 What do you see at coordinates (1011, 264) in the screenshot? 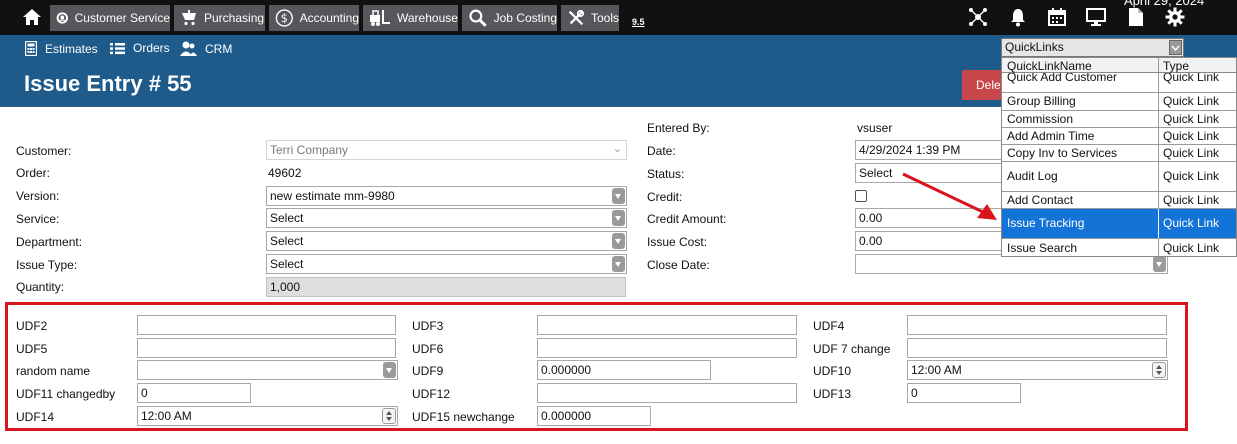
I see `close-date-select` at bounding box center [1011, 264].